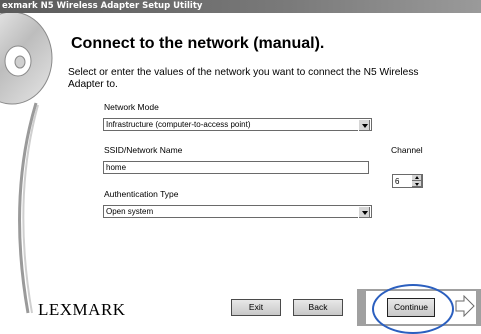  I want to click on spin-down-icon, so click(417, 184).